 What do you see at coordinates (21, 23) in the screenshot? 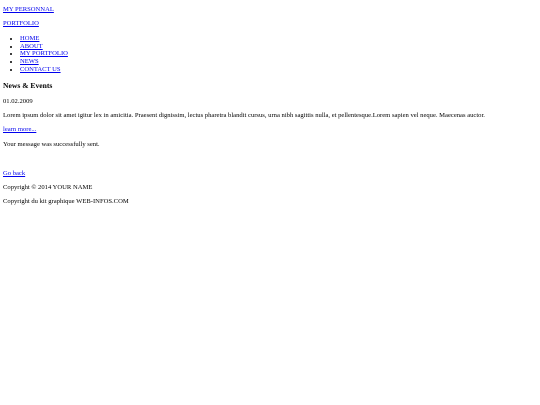
I see `logo-link-line2: PORTFOLIO` at bounding box center [21, 23].